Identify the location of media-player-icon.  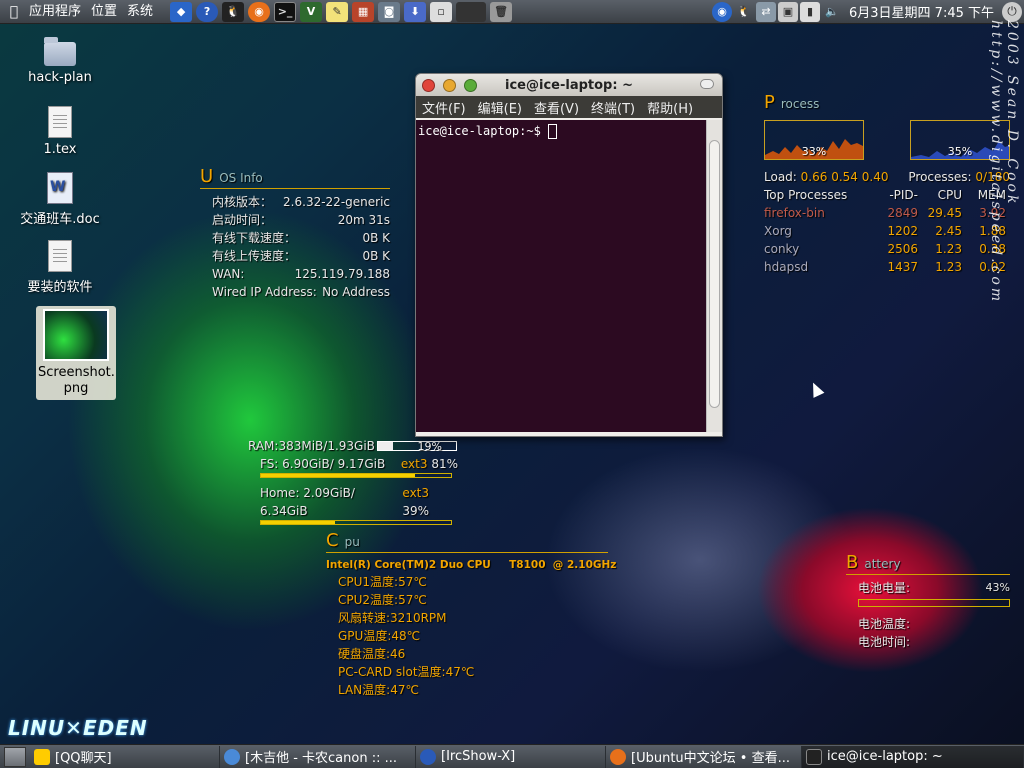
(232, 756).